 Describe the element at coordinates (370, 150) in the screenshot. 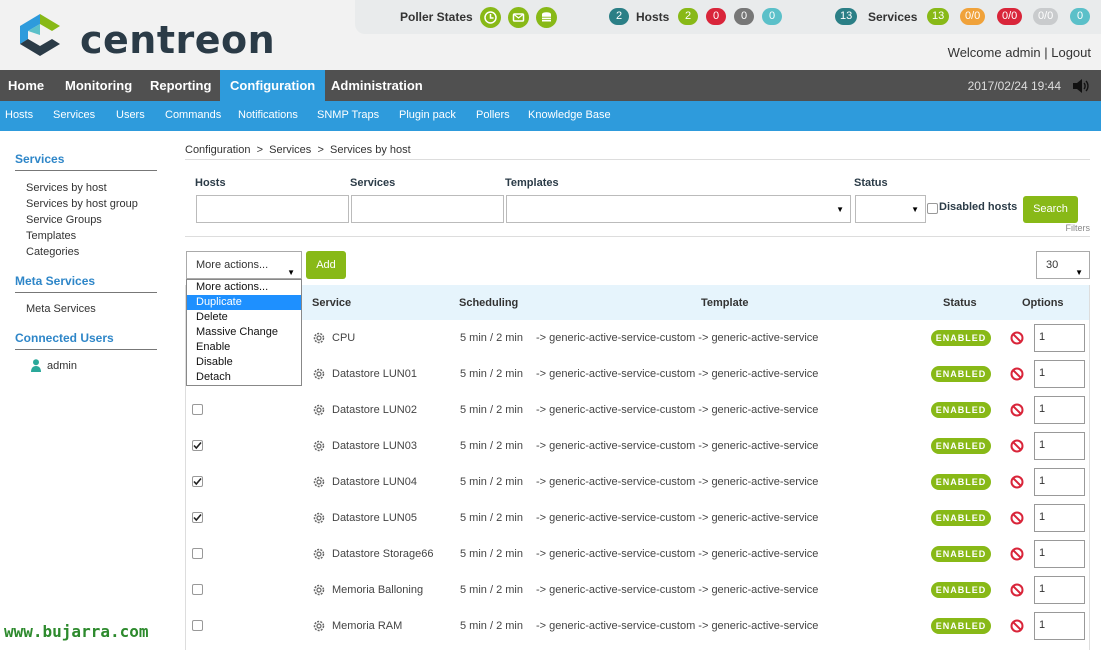

I see `breadcrumb-services-by-host: Services by host` at that location.